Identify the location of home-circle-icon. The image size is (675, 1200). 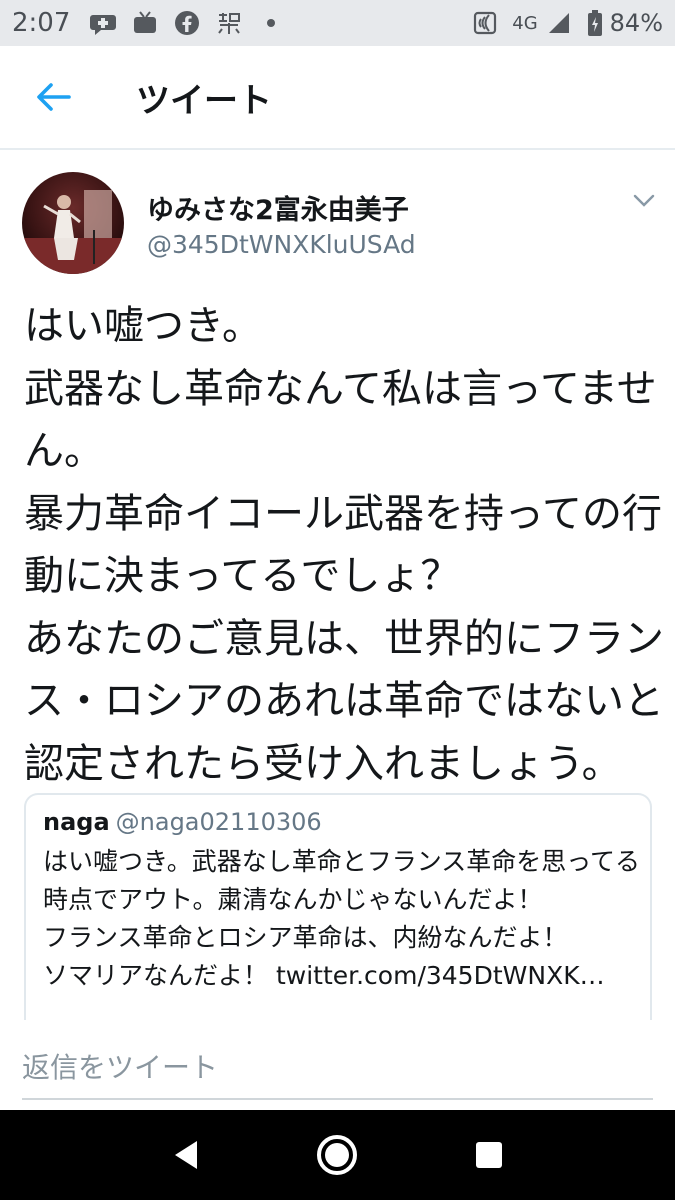
(337, 1155).